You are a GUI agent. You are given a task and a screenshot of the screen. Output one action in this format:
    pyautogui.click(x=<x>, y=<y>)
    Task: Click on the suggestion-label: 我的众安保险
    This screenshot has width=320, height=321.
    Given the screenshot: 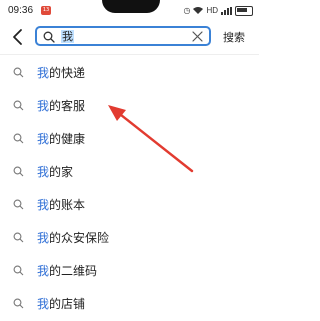 What is the action you would take?
    pyautogui.click(x=73, y=238)
    